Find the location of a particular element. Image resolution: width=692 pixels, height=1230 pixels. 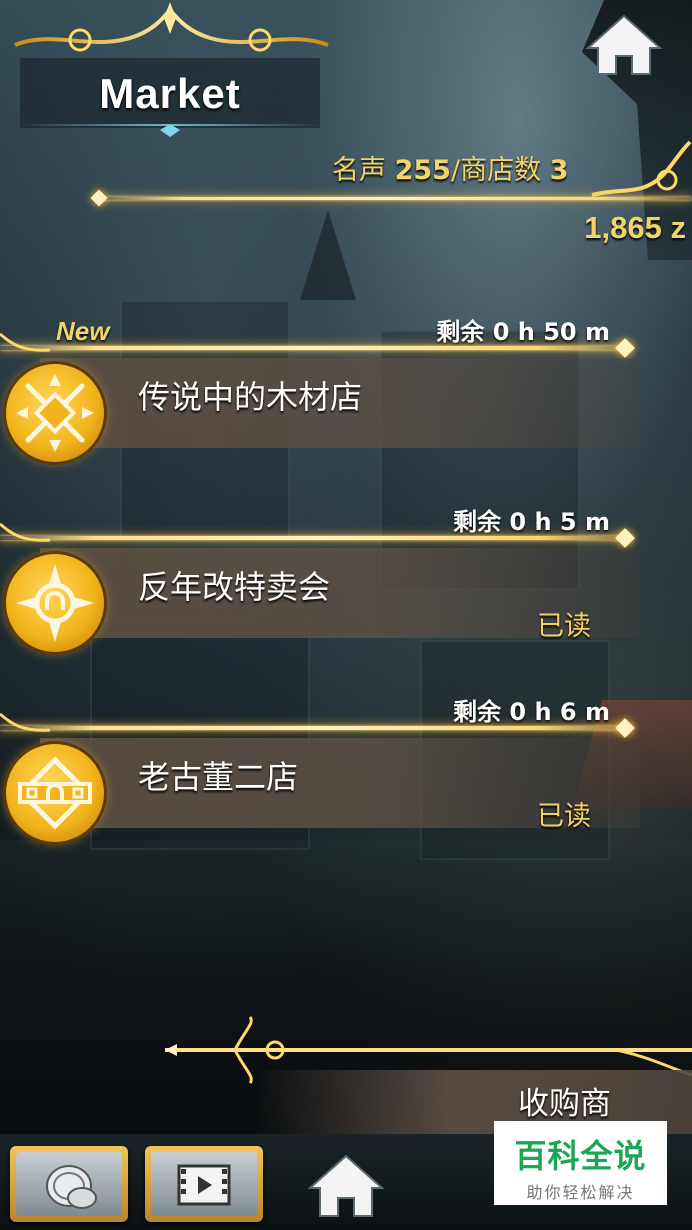

shop-name: 反年改特卖会 is located at coordinates (234, 587).